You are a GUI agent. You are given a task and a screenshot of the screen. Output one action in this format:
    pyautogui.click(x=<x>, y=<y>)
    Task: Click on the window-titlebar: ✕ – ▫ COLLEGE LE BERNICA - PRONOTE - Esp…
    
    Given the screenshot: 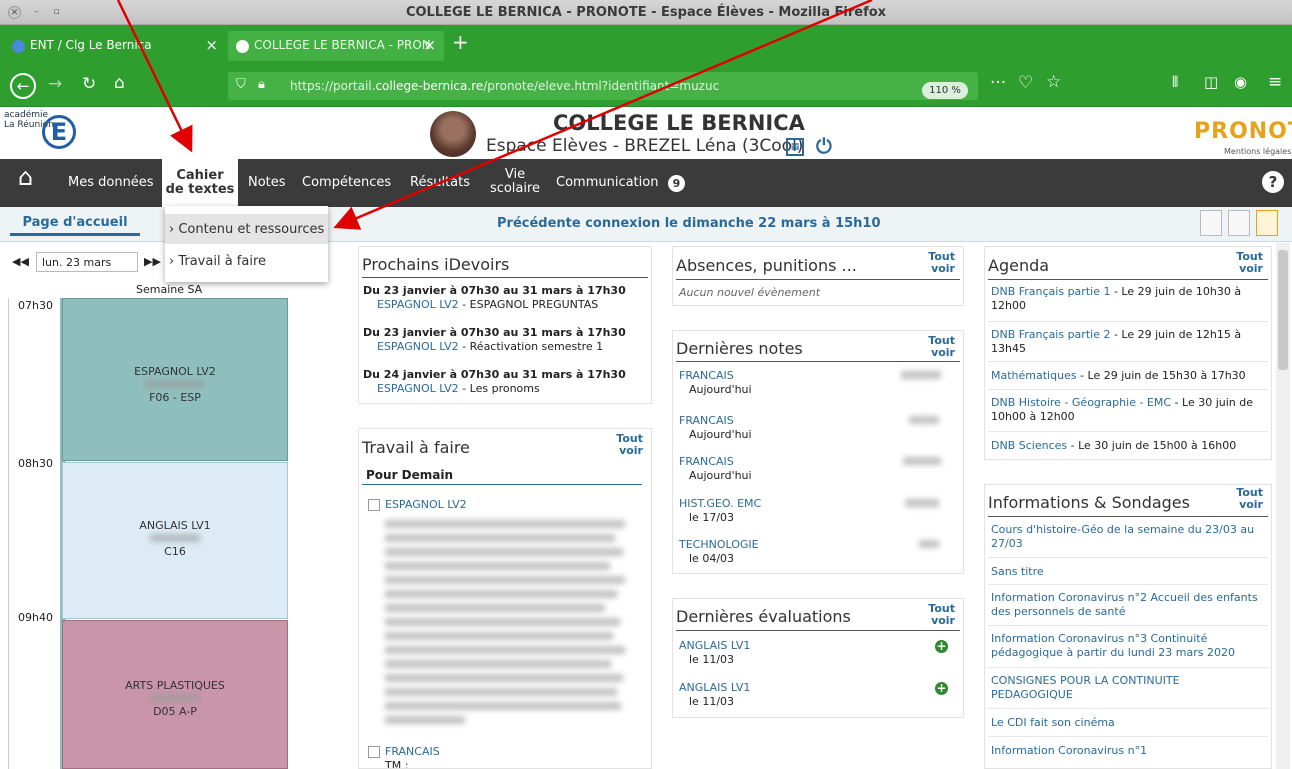 What is the action you would take?
    pyautogui.click(x=646, y=12)
    